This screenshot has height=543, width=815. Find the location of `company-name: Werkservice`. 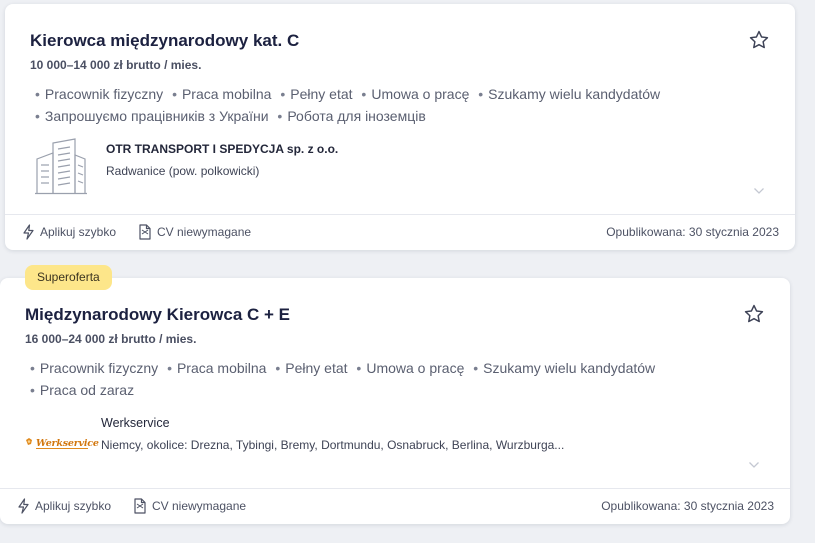

company-name: Werkservice is located at coordinates (135, 423).